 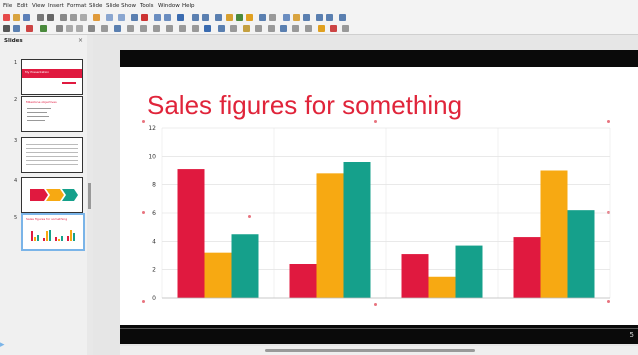 I want to click on y-tick-label: 12, so click(x=152, y=128).